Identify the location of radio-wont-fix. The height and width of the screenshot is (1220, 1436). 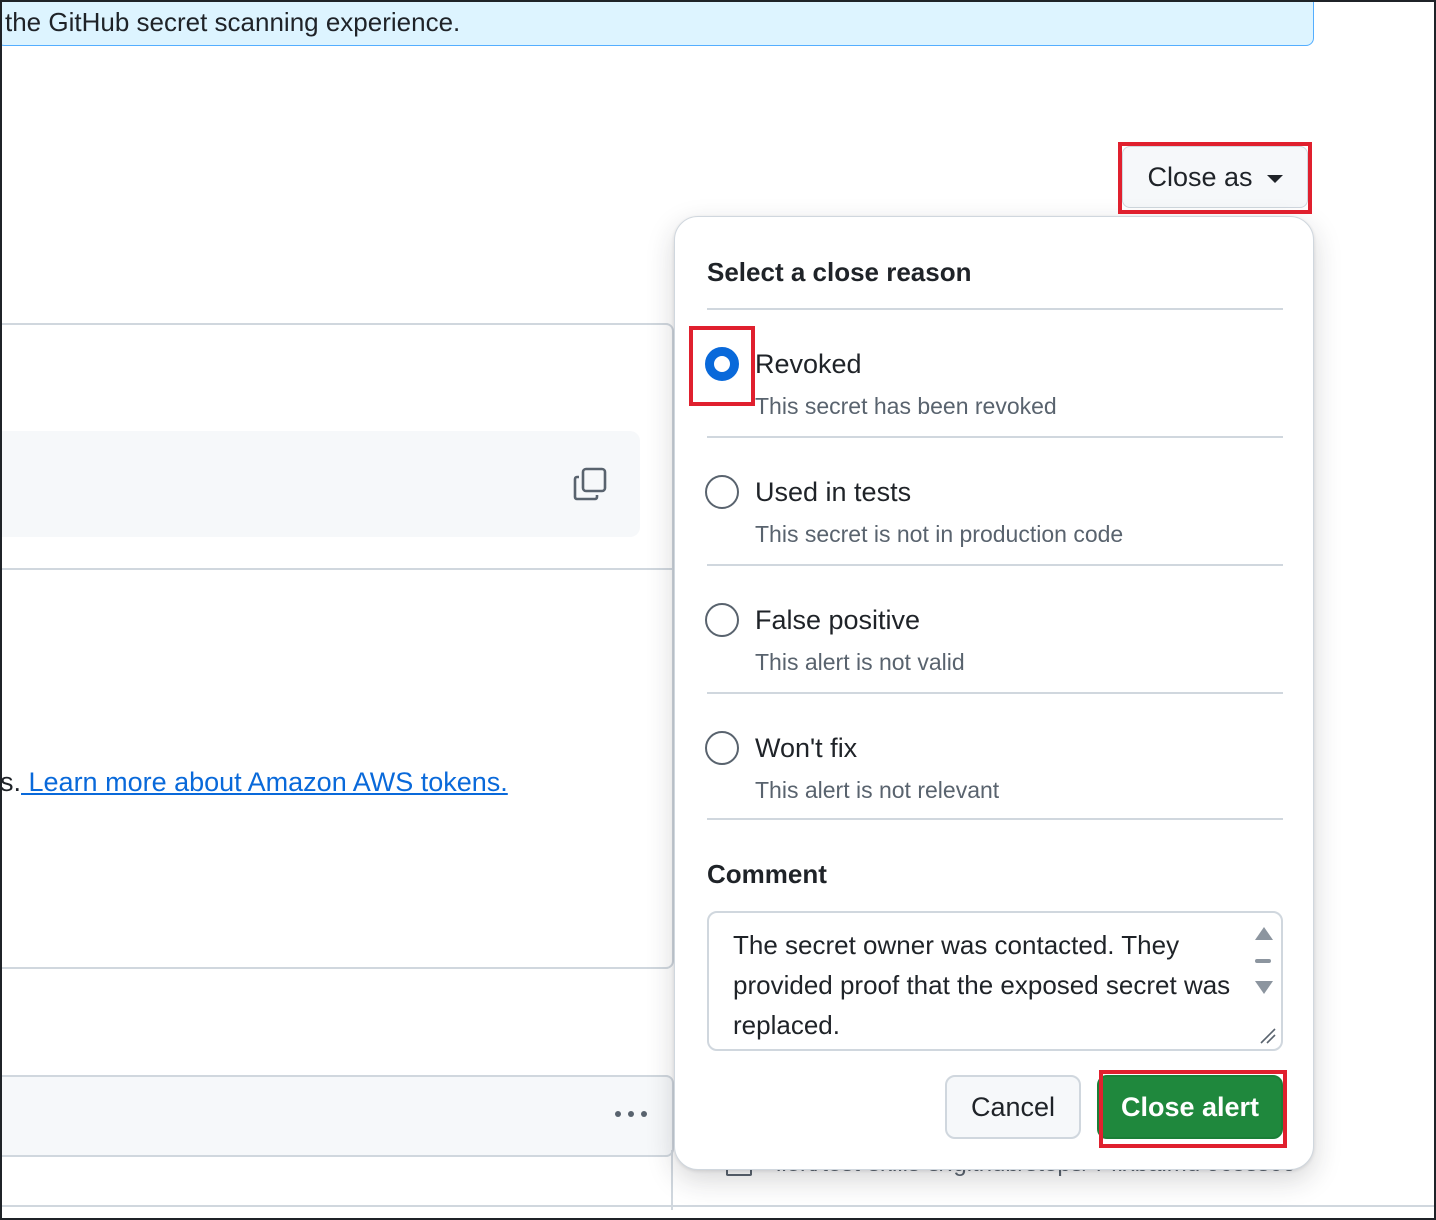
(722, 748).